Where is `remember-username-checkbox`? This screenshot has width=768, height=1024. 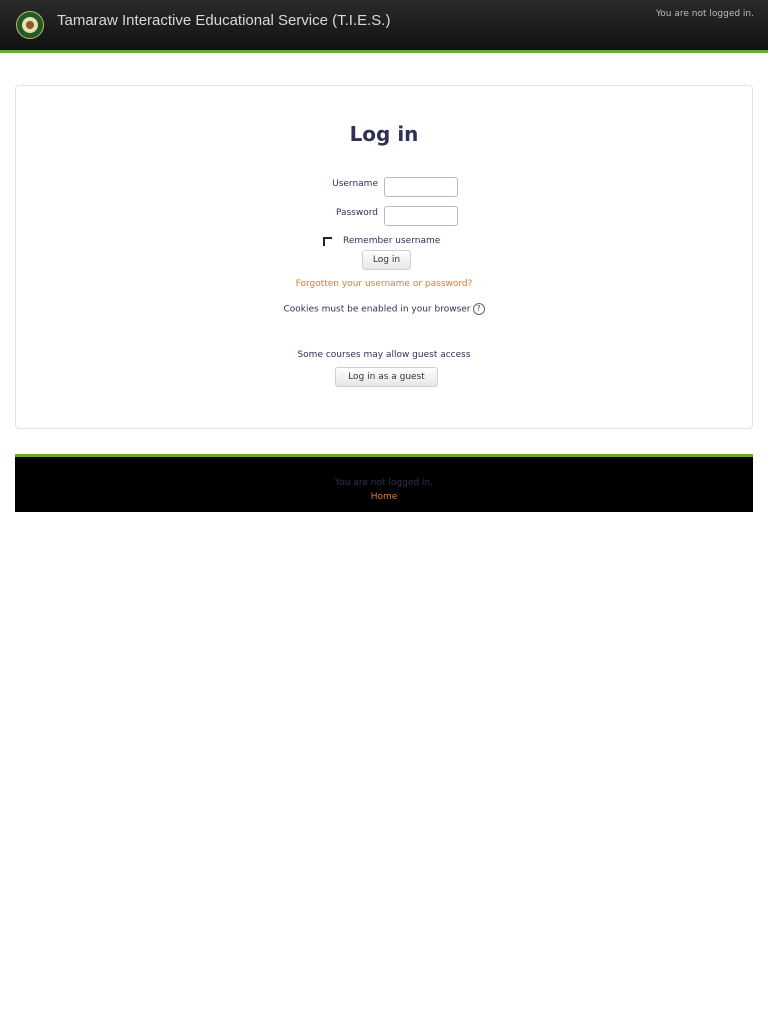
remember-username-checkbox is located at coordinates (327, 241).